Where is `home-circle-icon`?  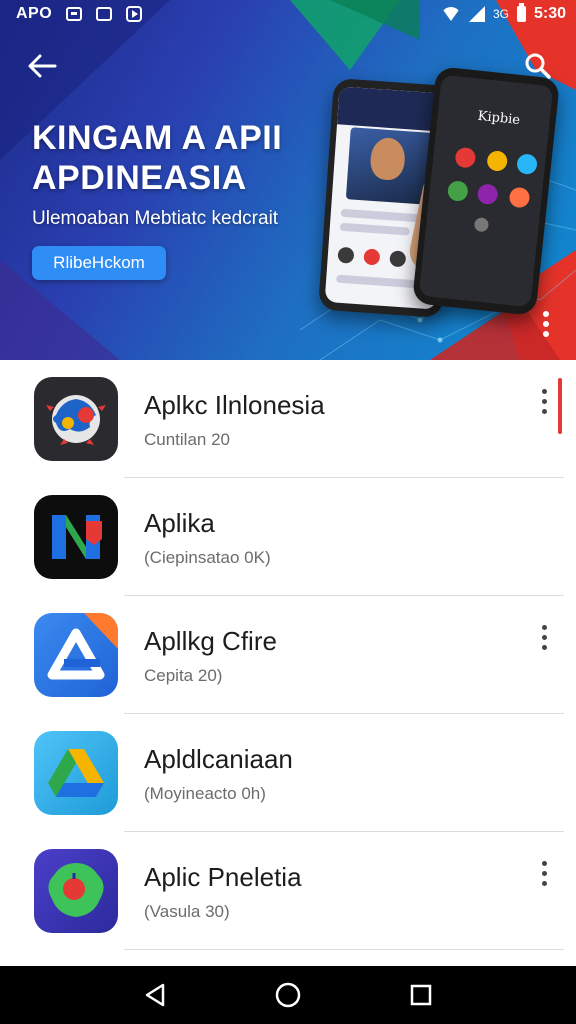 home-circle-icon is located at coordinates (288, 995).